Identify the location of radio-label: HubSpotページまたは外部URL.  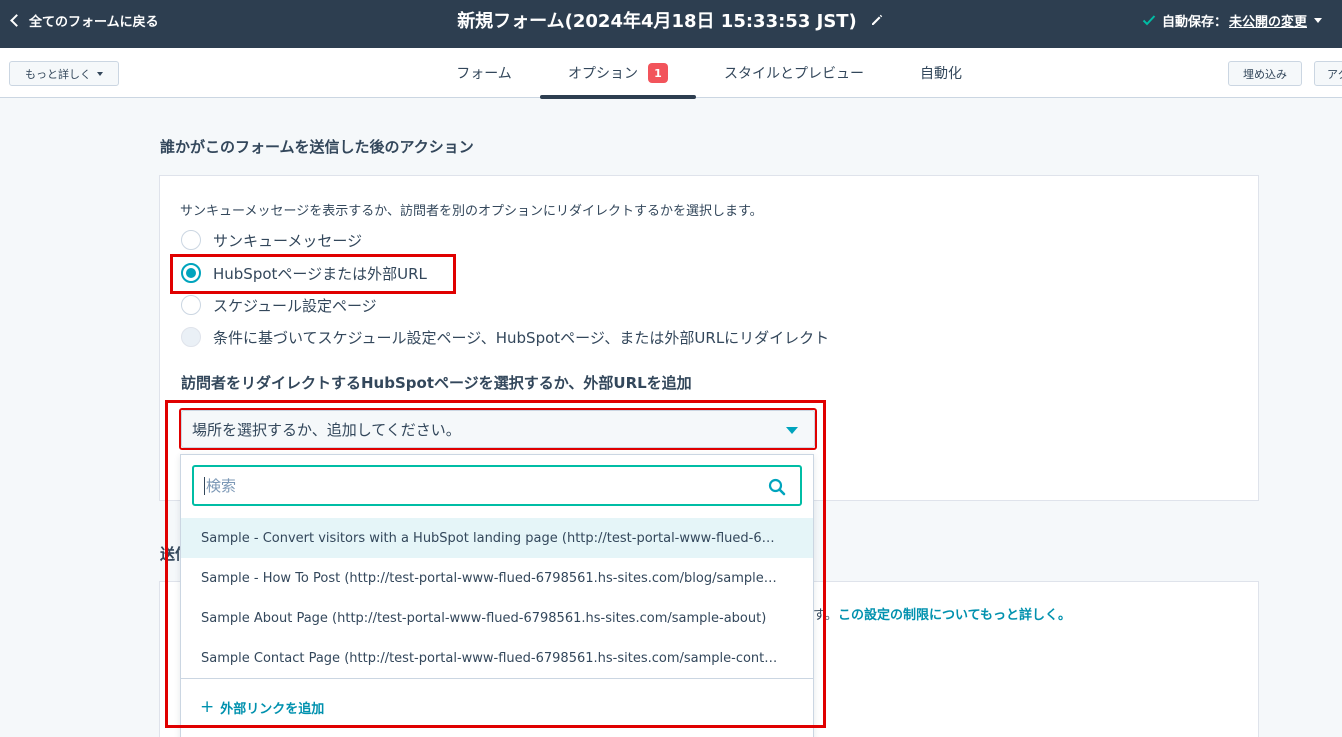
(320, 273).